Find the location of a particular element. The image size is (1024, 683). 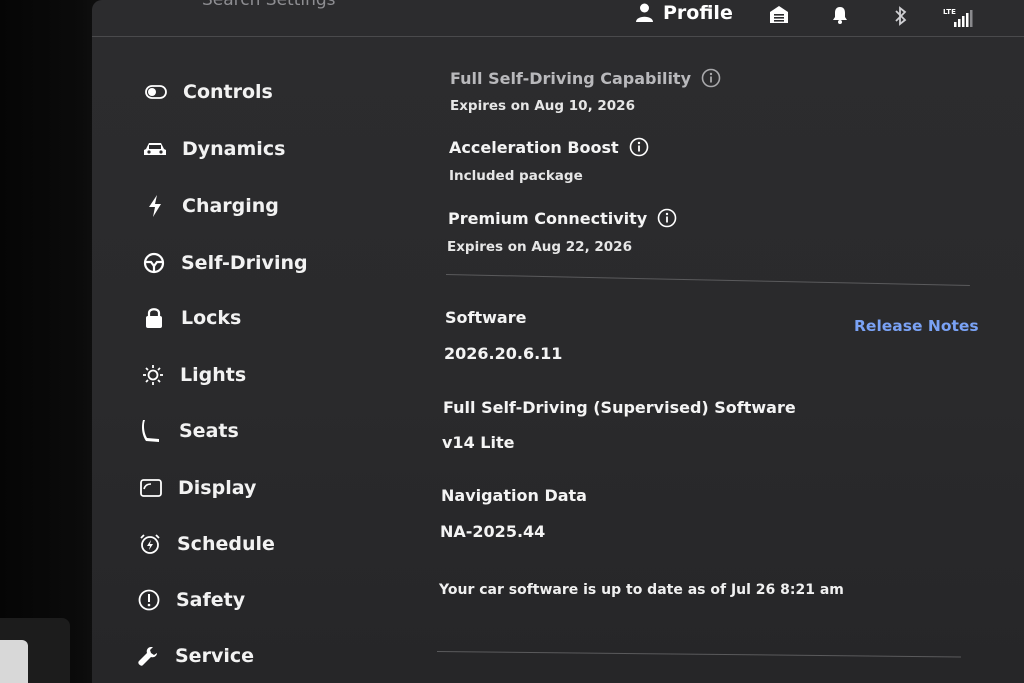

garage-icon is located at coordinates (779, 14).